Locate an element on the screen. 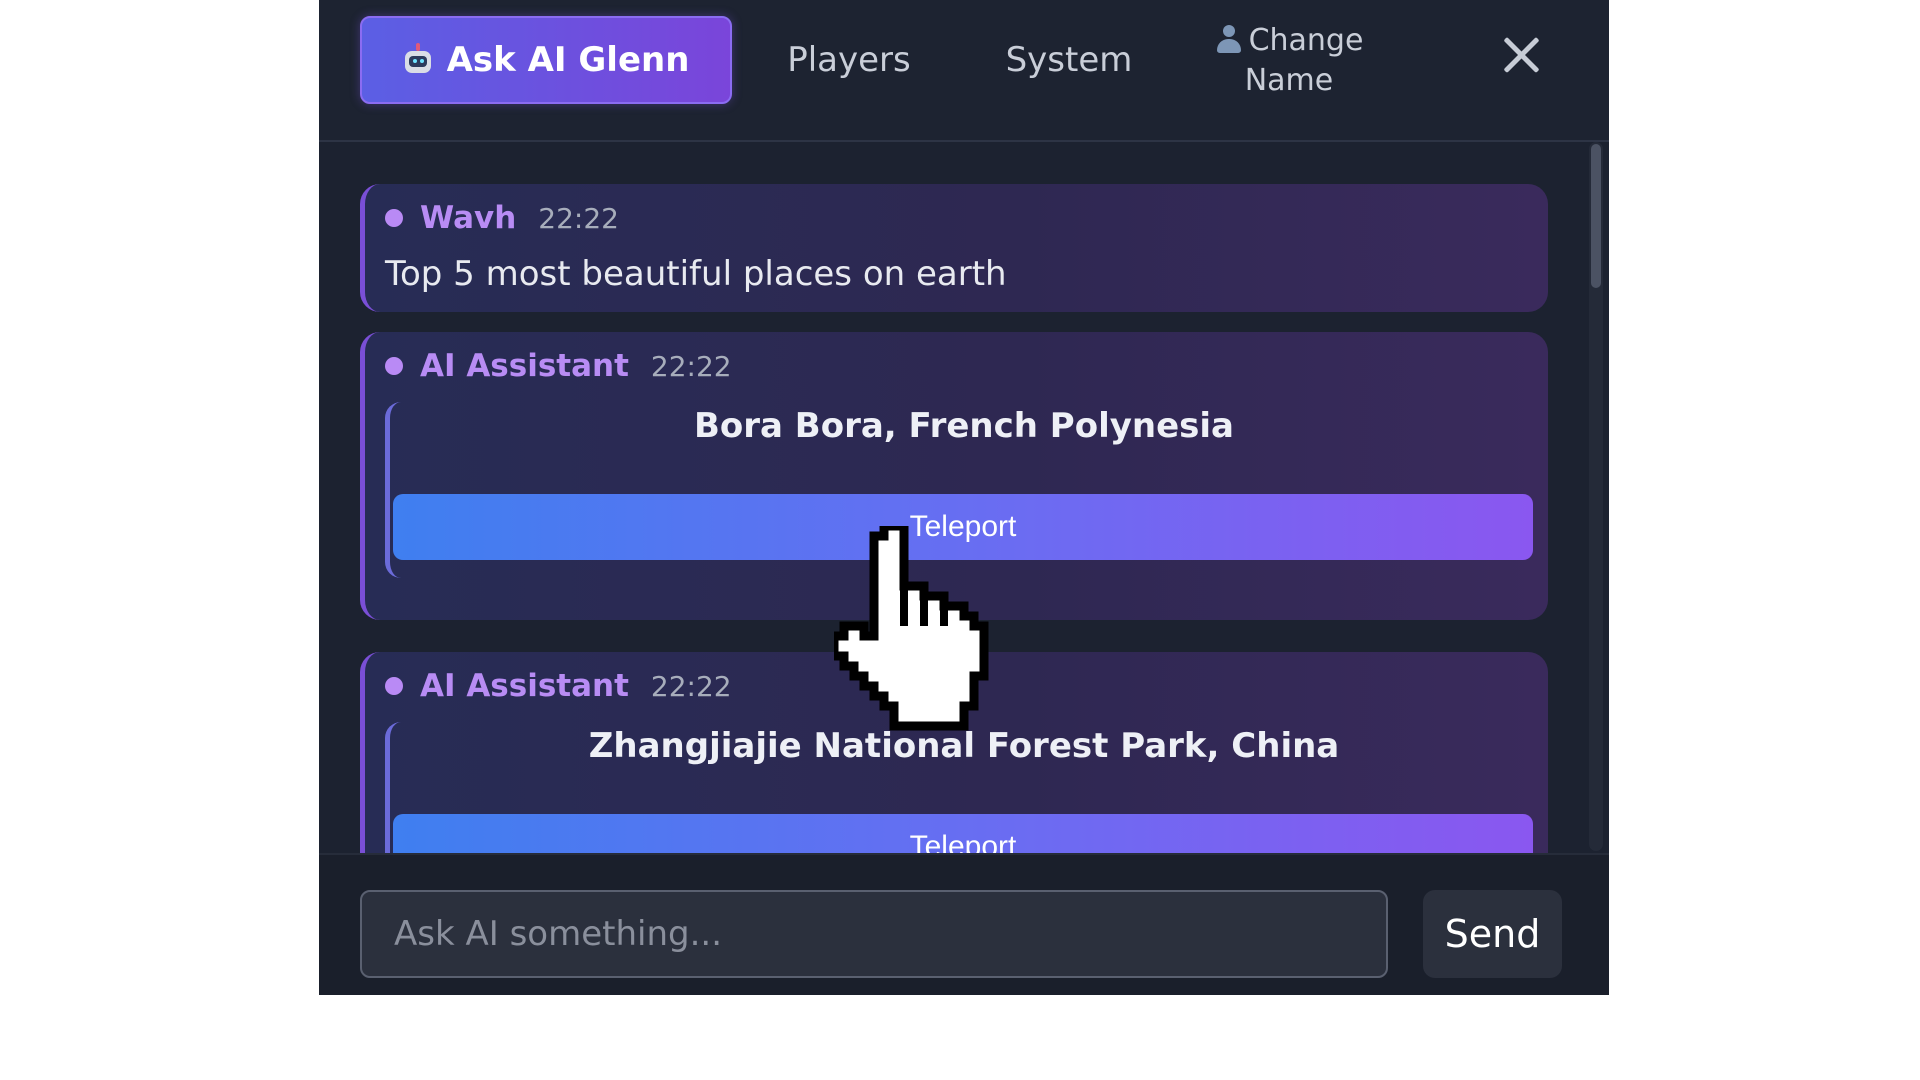 The height and width of the screenshot is (1080, 1920). scrollbar-thumb is located at coordinates (1596, 216).